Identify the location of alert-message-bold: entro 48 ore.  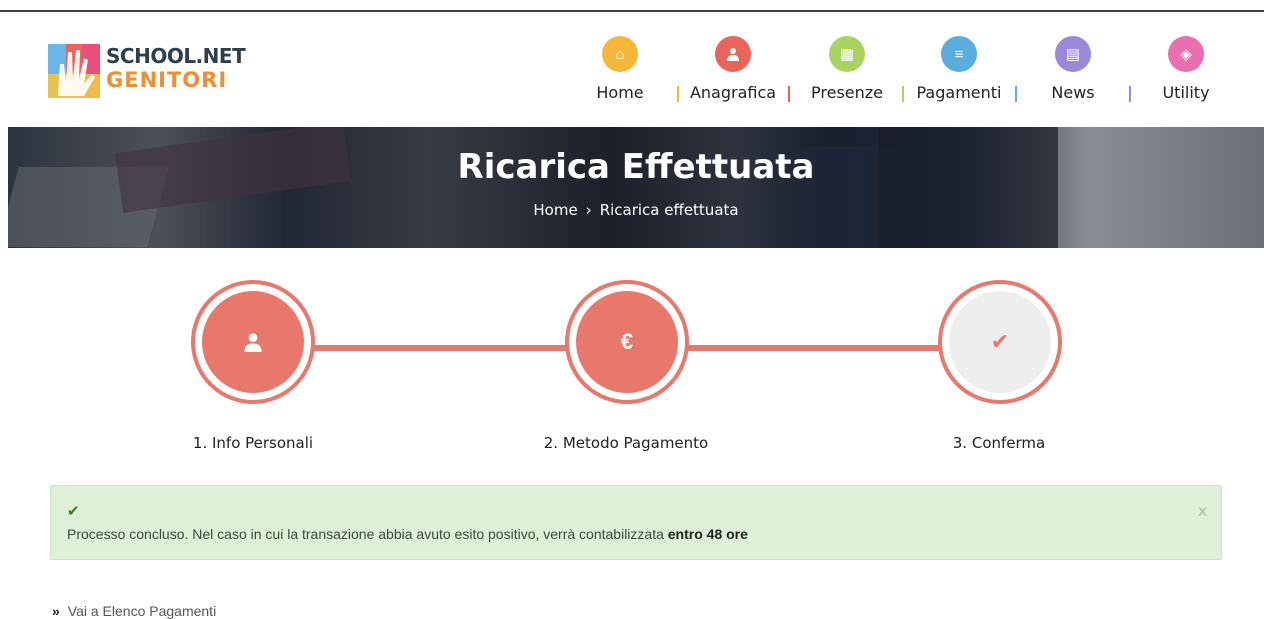
(707, 534).